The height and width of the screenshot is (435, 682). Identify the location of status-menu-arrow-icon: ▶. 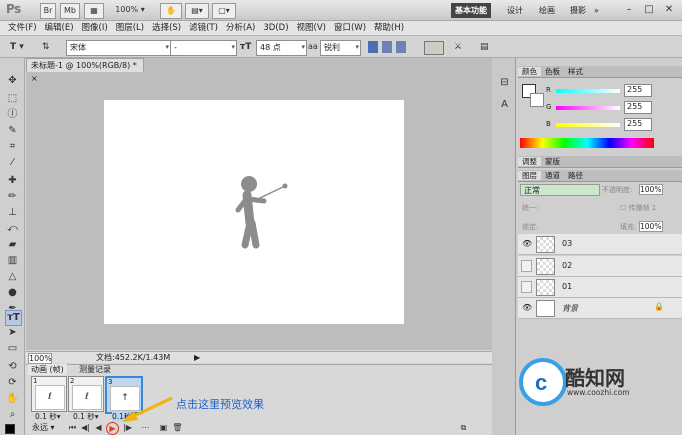
(197, 357).